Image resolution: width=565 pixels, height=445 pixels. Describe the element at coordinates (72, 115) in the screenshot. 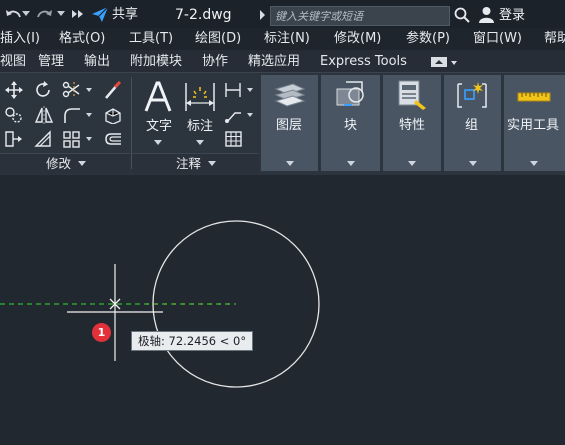

I see `fillet-icon` at that location.